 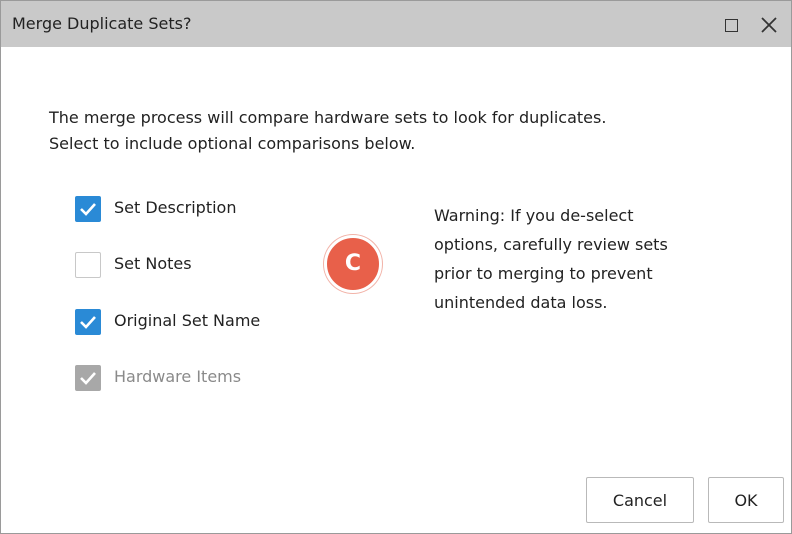 What do you see at coordinates (153, 263) in the screenshot?
I see `option-label: Set Notes` at bounding box center [153, 263].